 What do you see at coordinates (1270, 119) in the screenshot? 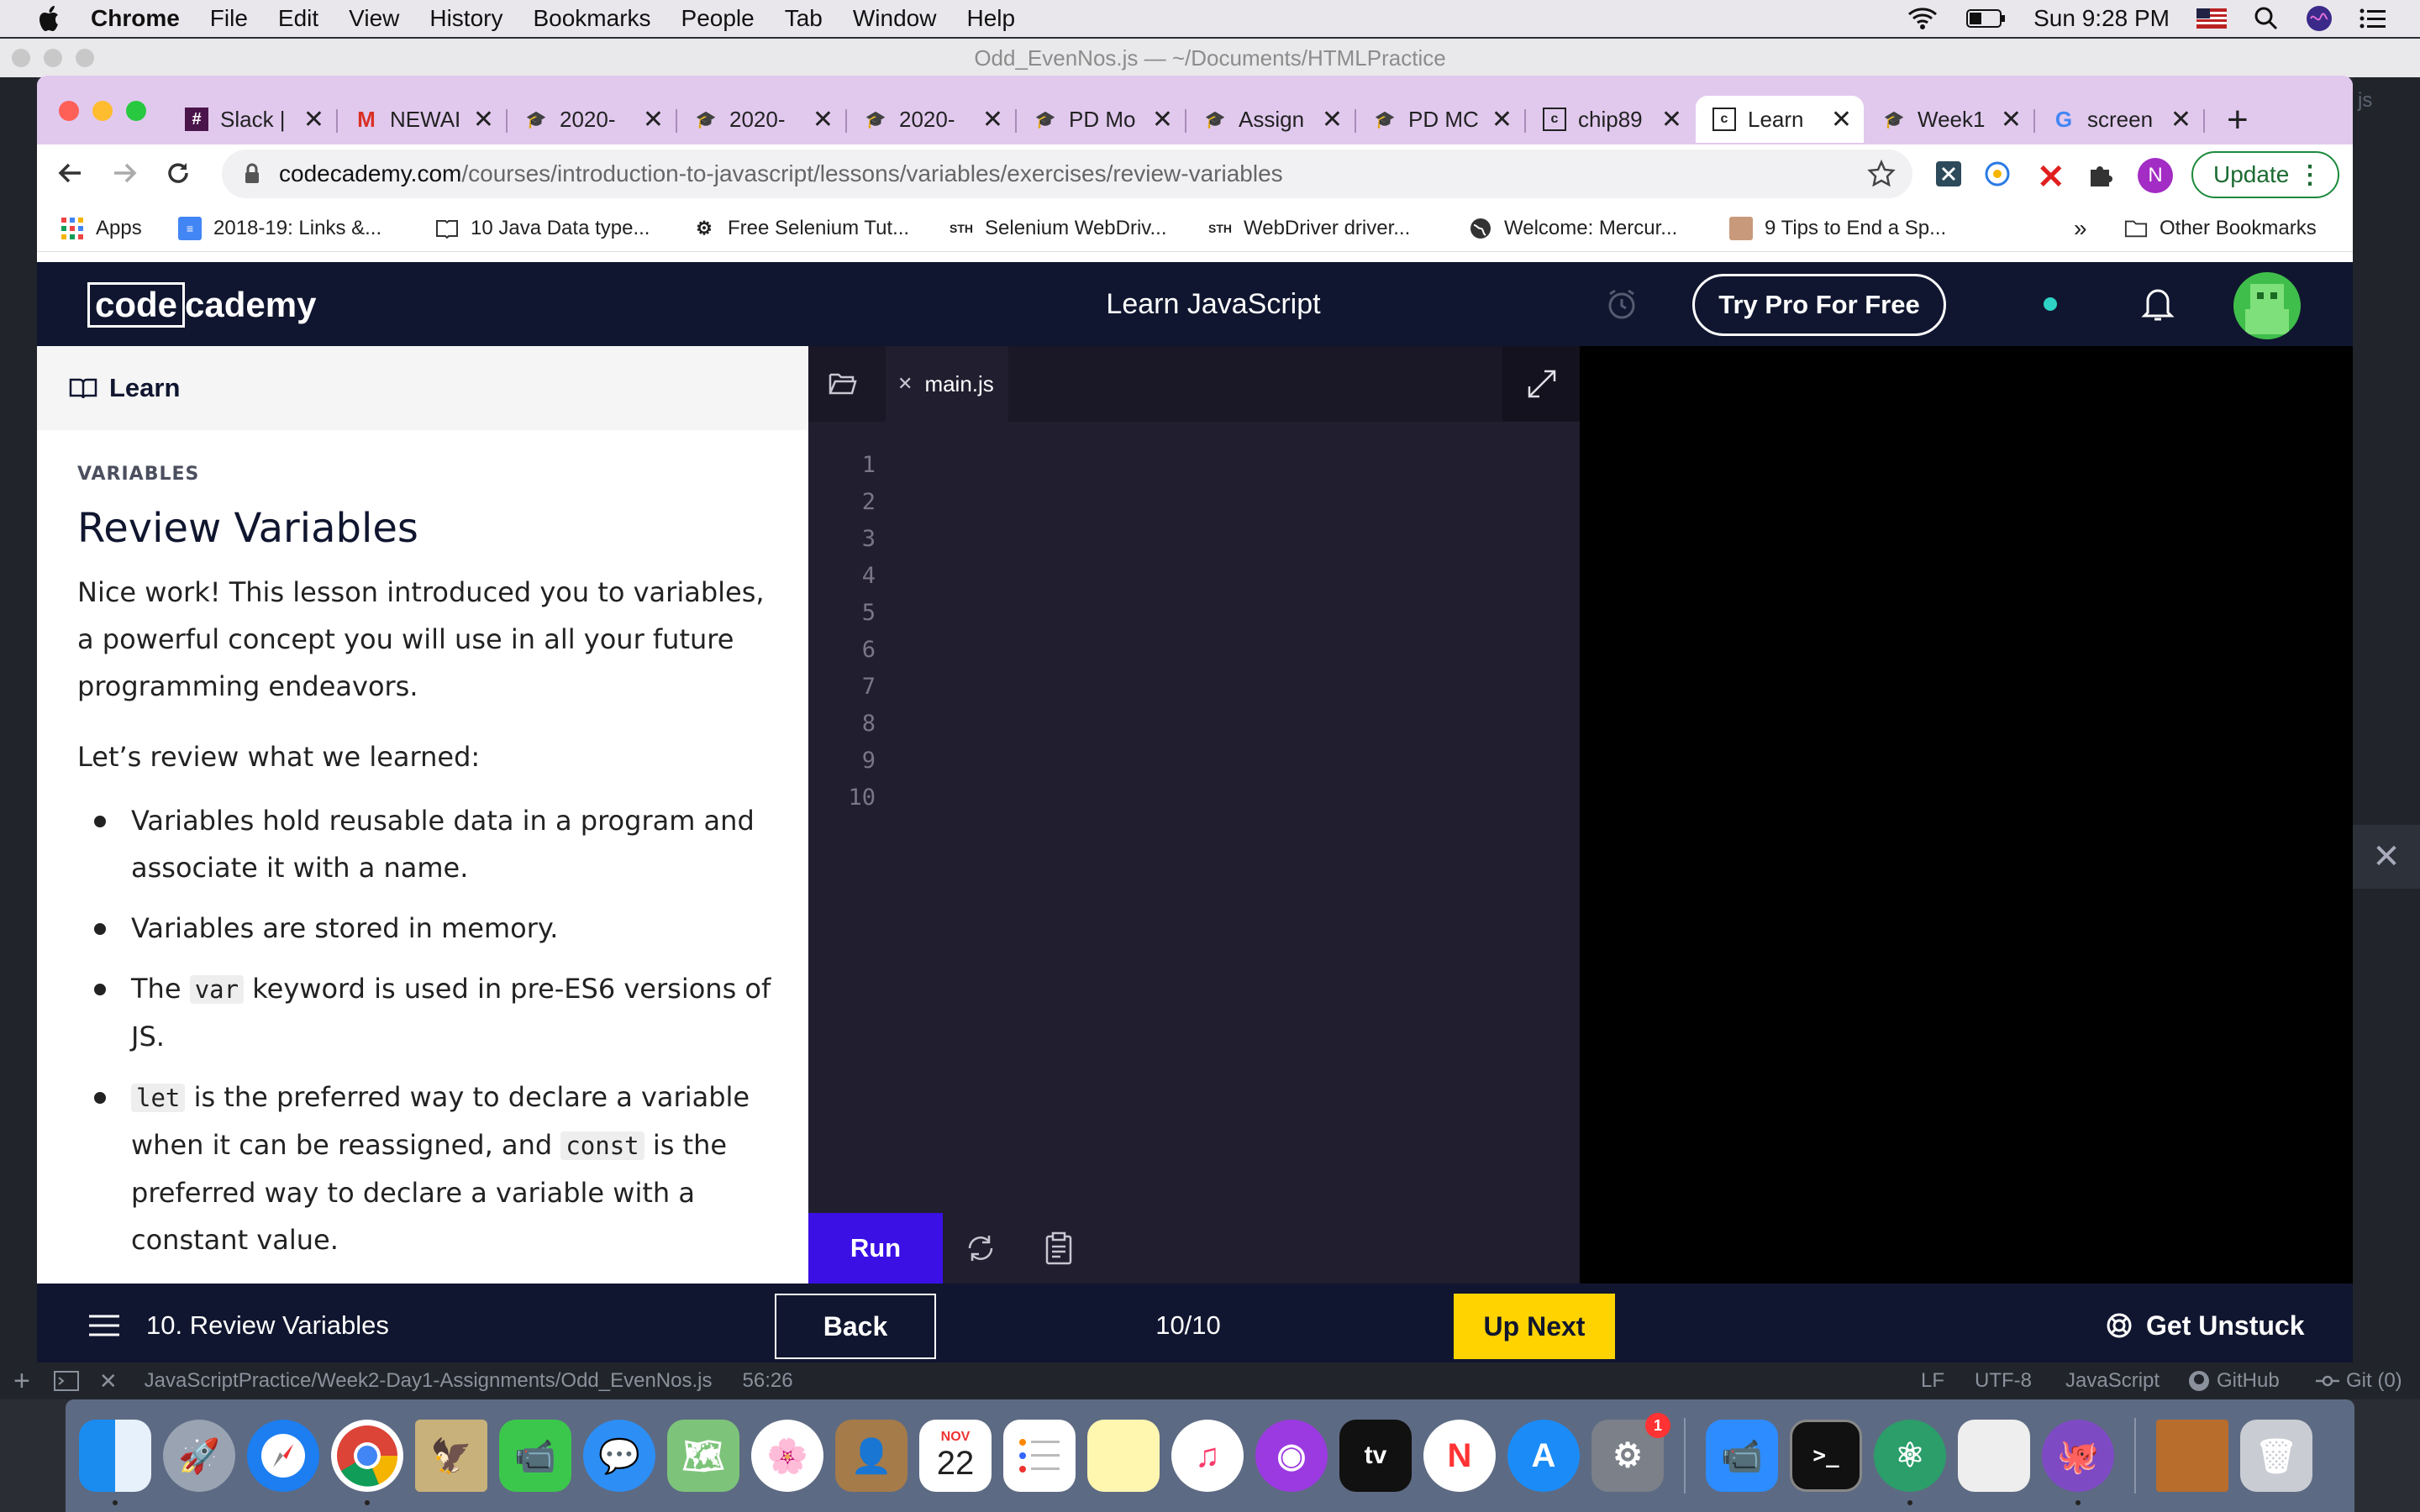
I see `tab-assign: 🎓 Assign ✕` at bounding box center [1270, 119].